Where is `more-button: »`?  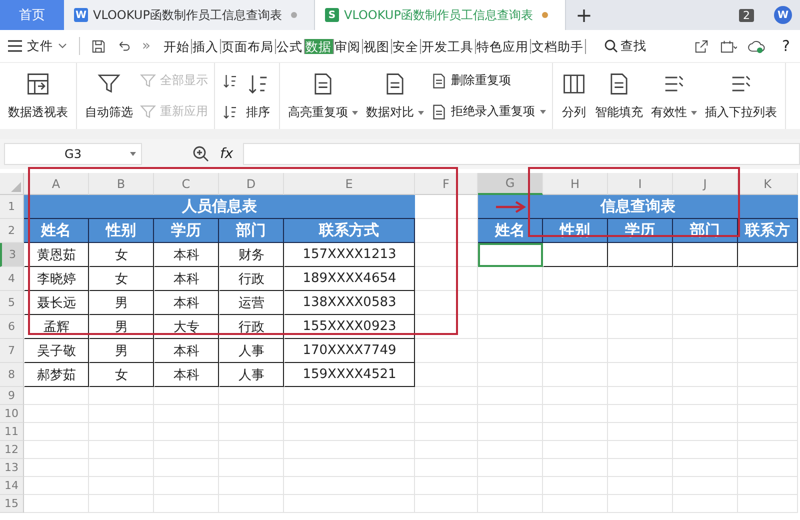 more-button: » is located at coordinates (146, 46).